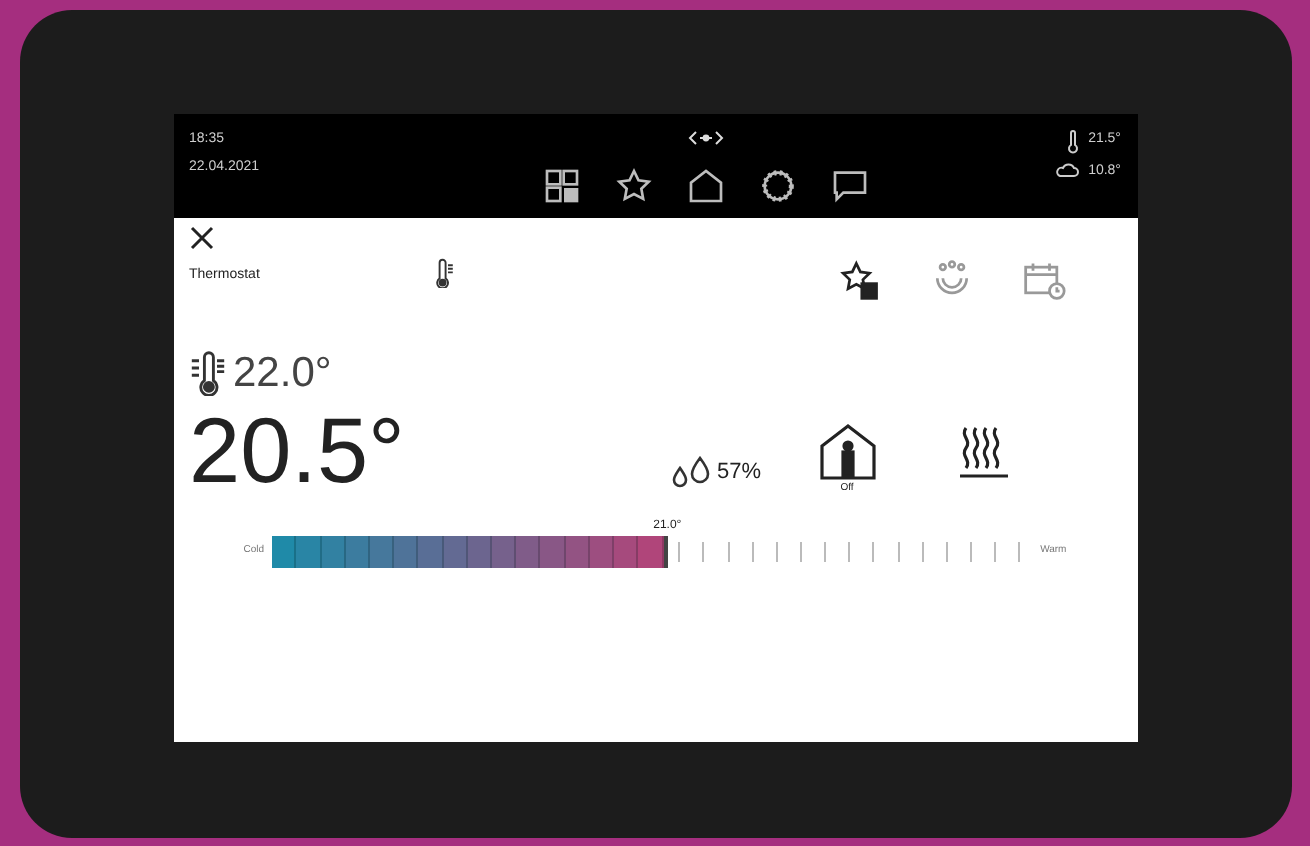 The width and height of the screenshot is (1310, 846). What do you see at coordinates (282, 373) in the screenshot?
I see `setpoint-temperature: 22.0°` at bounding box center [282, 373].